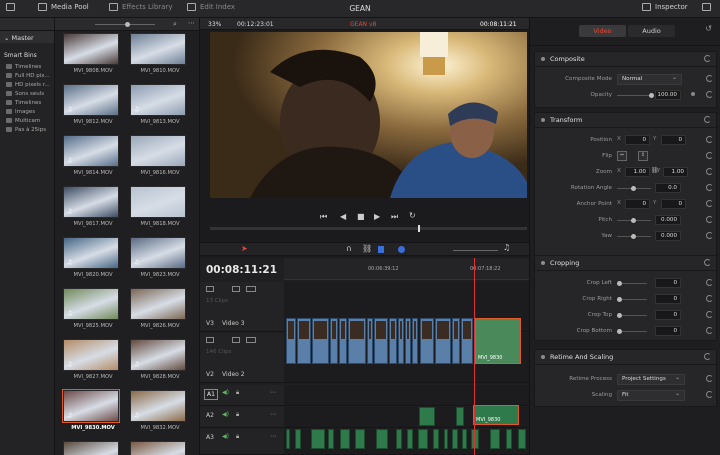  I want to click on lock-icon: 🔒︎, so click(237, 437).